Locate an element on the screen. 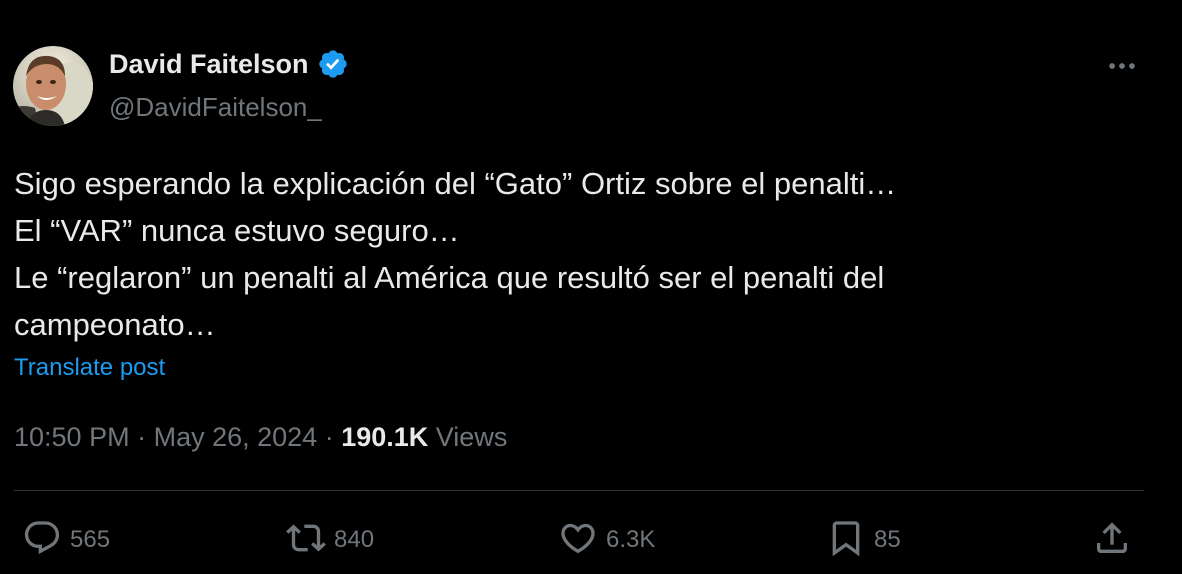 The image size is (1182, 574). reply-button: 565 is located at coordinates (66, 540).